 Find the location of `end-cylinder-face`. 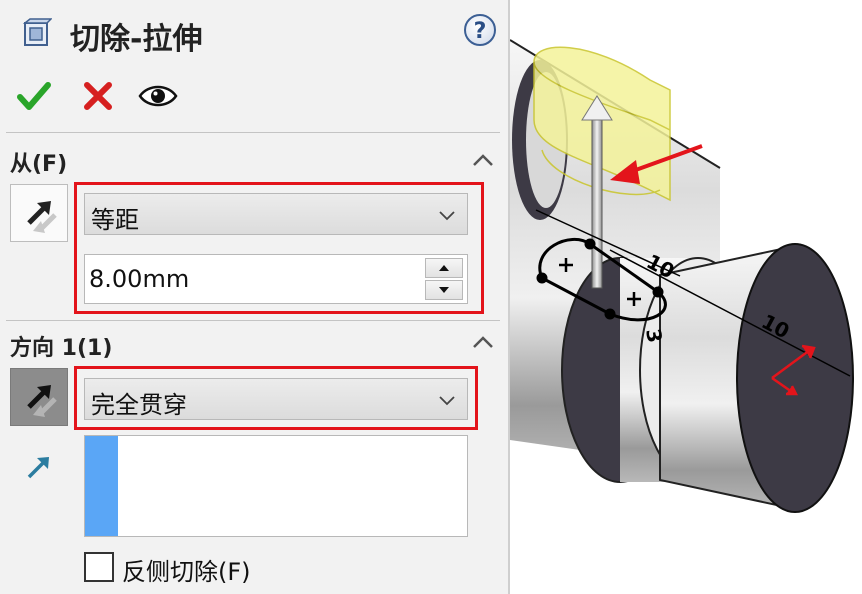

end-cylinder-face is located at coordinates (795, 378).